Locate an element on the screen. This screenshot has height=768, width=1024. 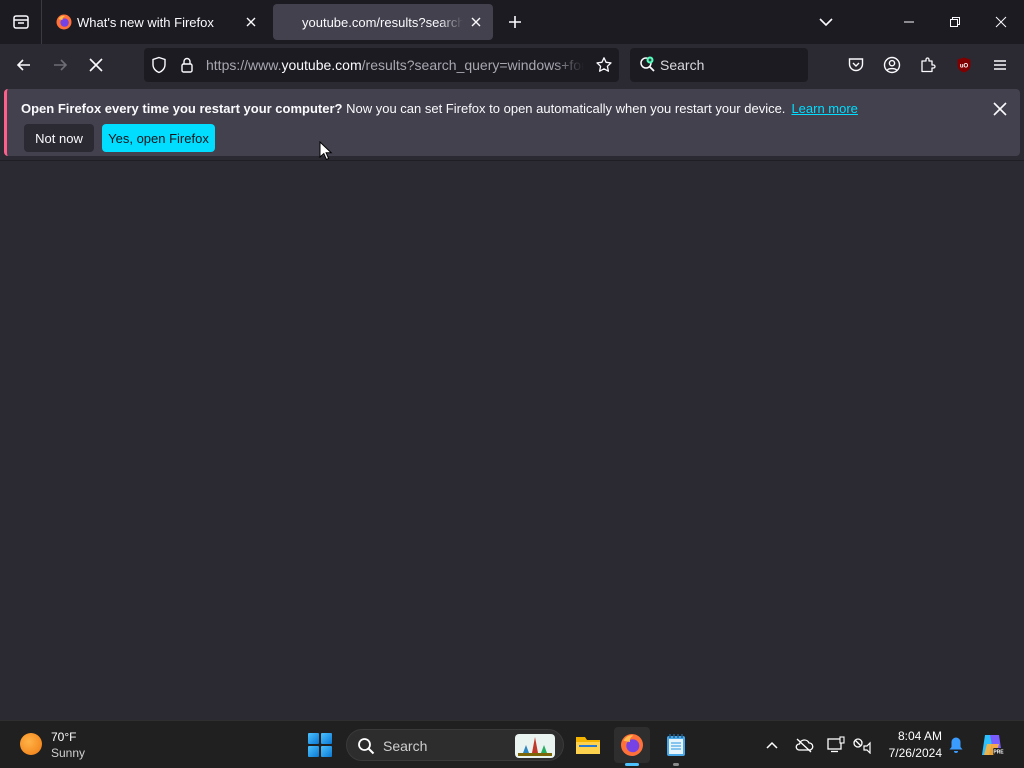
restore-icon is located at coordinates (955, 22).